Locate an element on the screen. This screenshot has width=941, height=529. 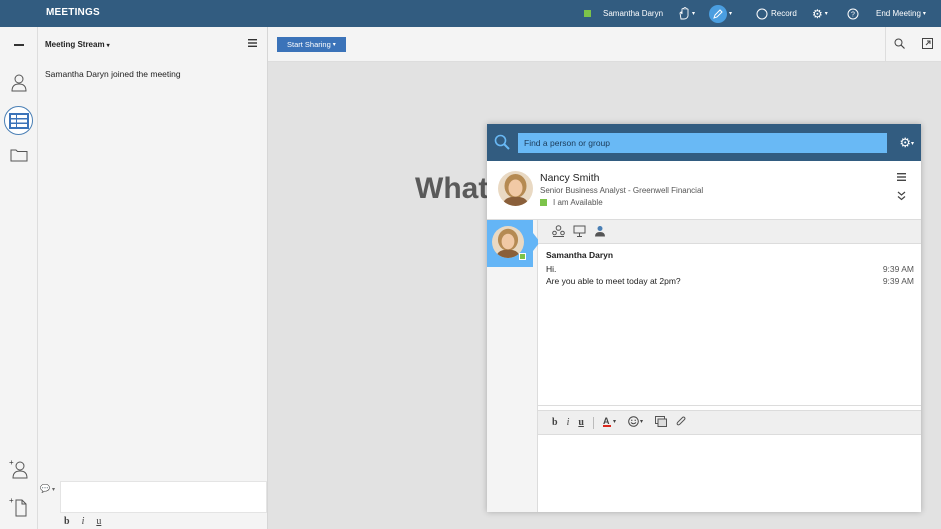
chat-bubble-icon: 💬 is located at coordinates (45, 488).